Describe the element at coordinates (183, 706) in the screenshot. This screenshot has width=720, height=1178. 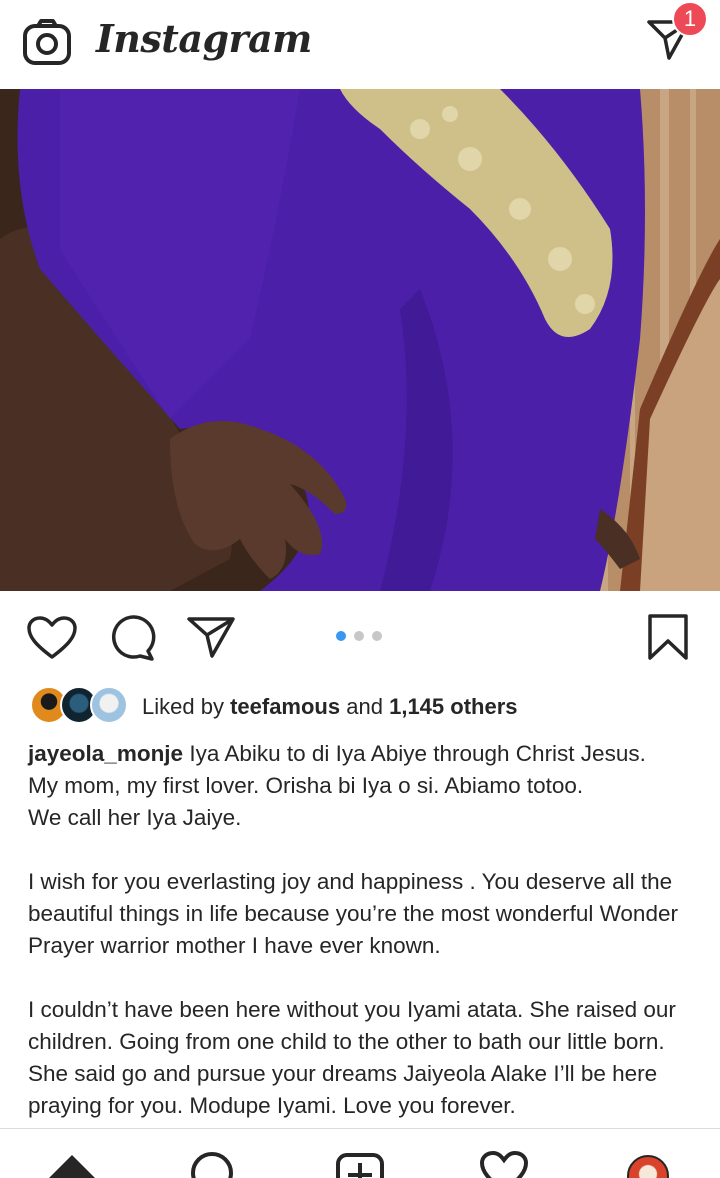
I see `likes-prefix: Liked by` at that location.